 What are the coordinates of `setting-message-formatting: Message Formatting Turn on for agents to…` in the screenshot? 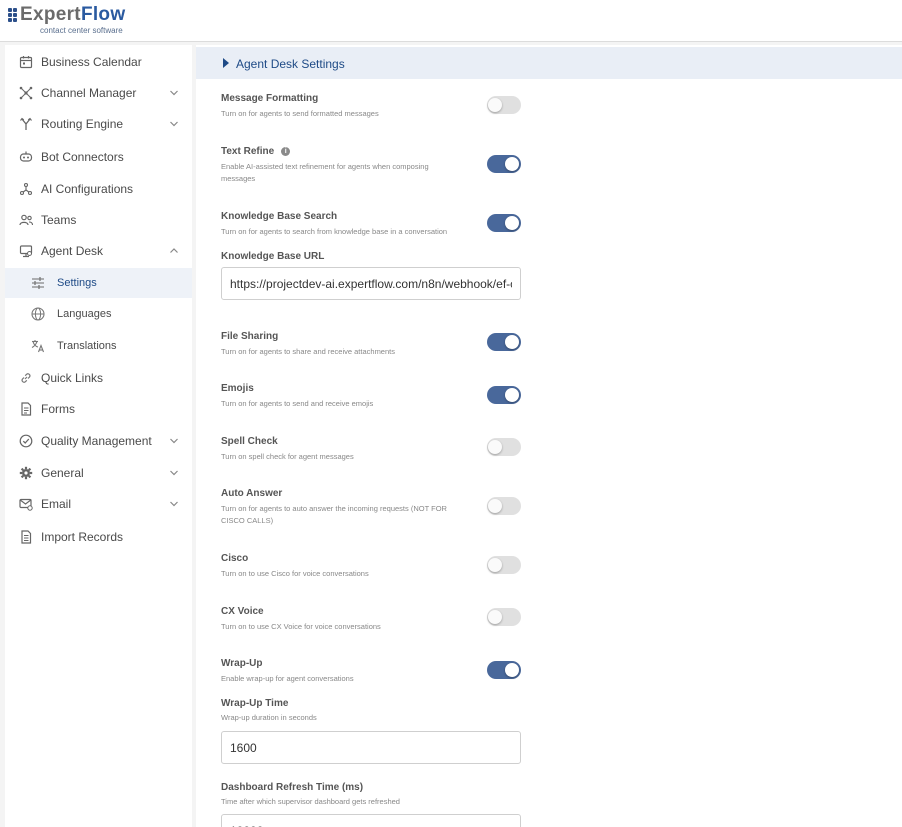 It's located at (371, 106).